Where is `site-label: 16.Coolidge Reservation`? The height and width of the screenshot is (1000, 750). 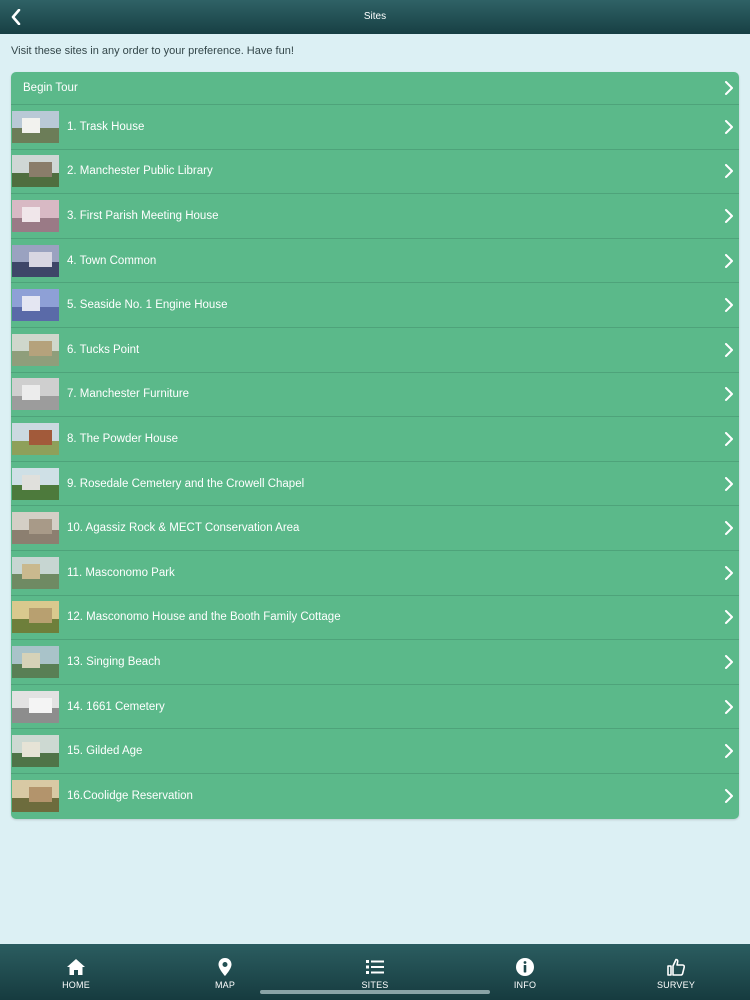 site-label: 16.Coolidge Reservation is located at coordinates (130, 796).